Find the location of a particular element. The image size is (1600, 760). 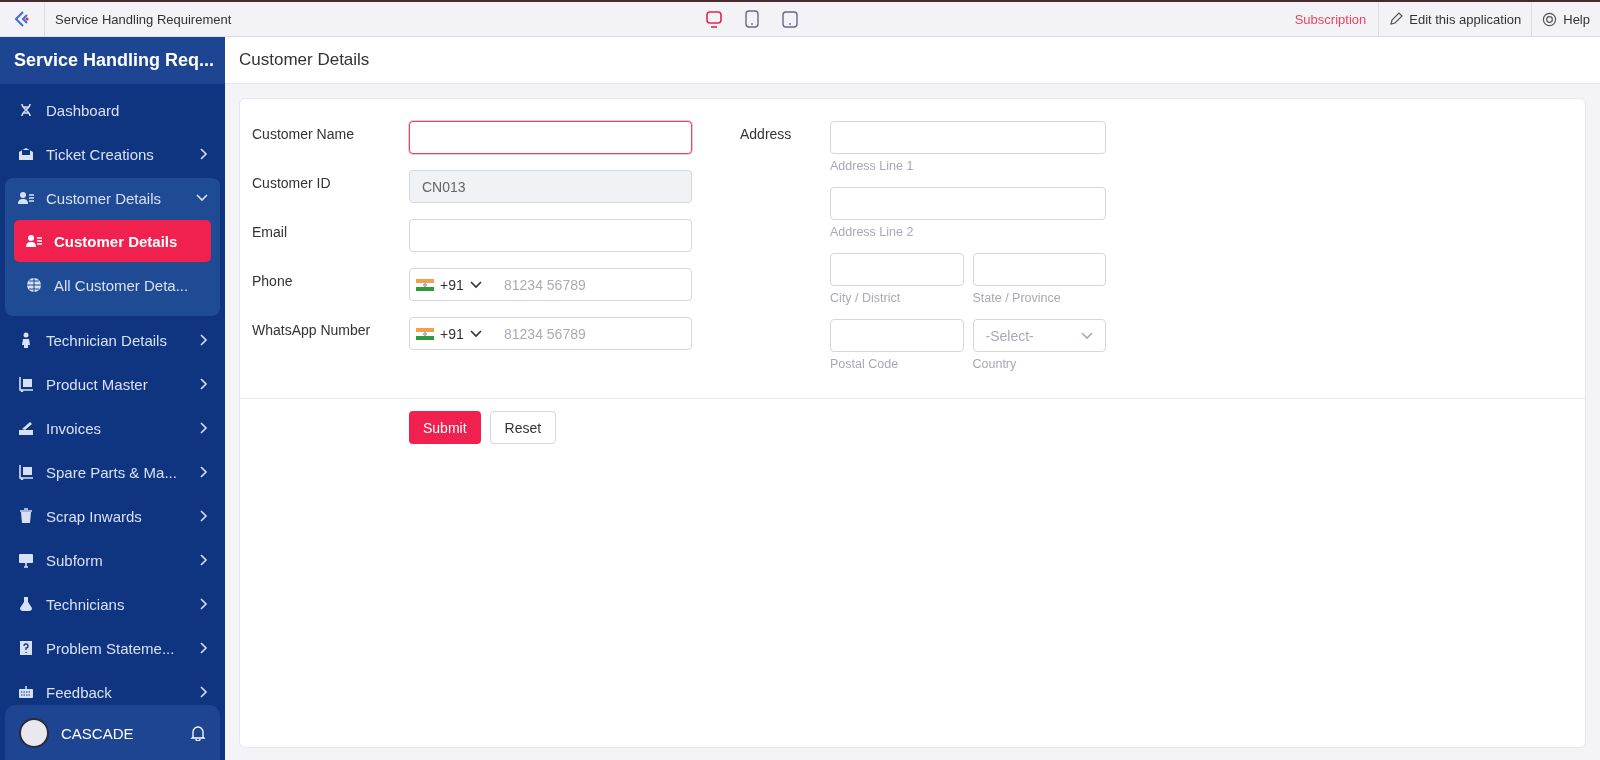

sign-icon is located at coordinates (26, 428).